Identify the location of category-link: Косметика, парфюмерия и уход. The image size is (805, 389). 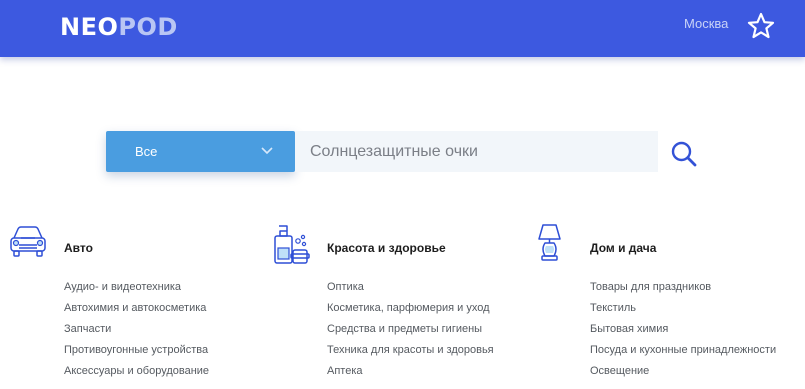
(410, 311).